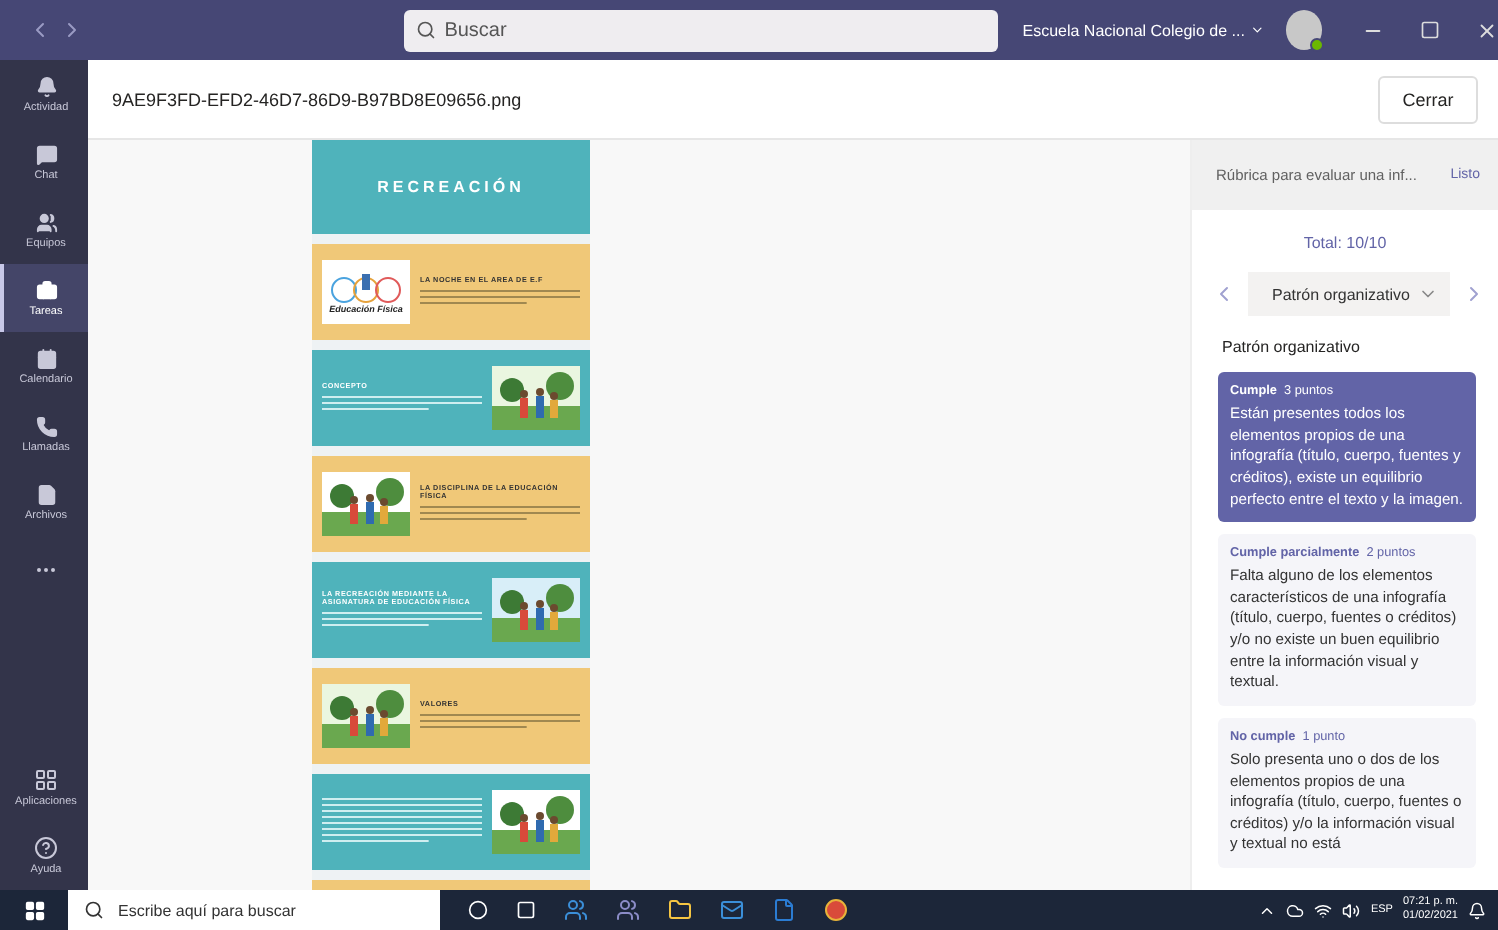 This screenshot has width=1498, height=930. I want to click on close-button: Cerrar, so click(1428, 99).